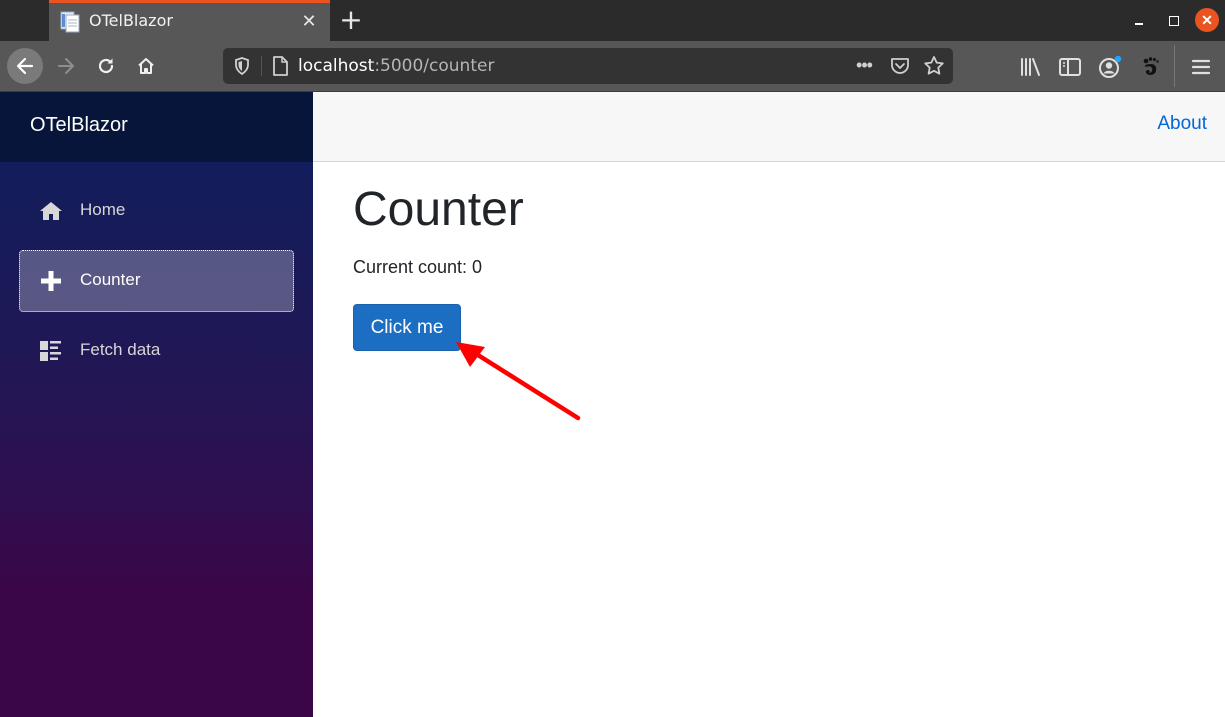 This screenshot has height=717, width=1225. What do you see at coordinates (351, 20) in the screenshot?
I see `new-tab-button: +` at bounding box center [351, 20].